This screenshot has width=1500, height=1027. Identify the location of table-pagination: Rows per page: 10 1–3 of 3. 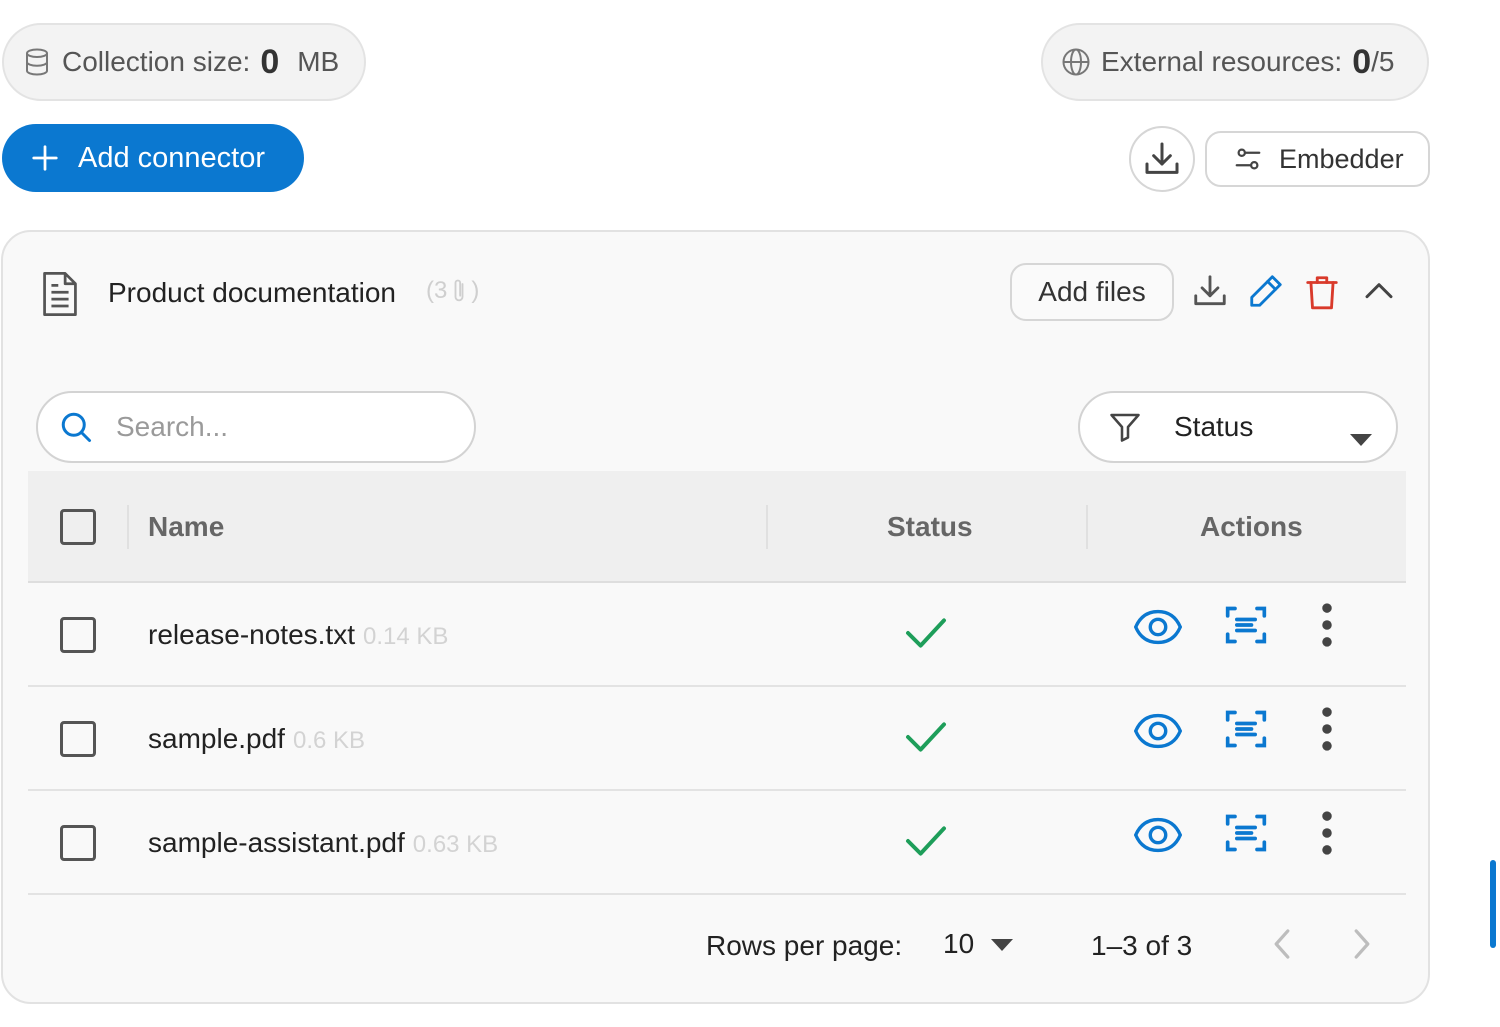
(715, 952).